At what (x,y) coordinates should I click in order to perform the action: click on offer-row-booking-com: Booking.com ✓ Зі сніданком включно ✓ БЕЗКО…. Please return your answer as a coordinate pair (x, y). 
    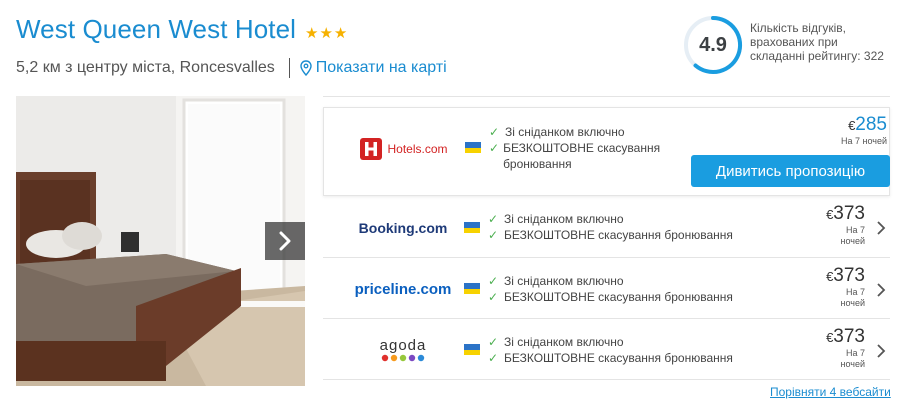
    Looking at the image, I should click on (606, 227).